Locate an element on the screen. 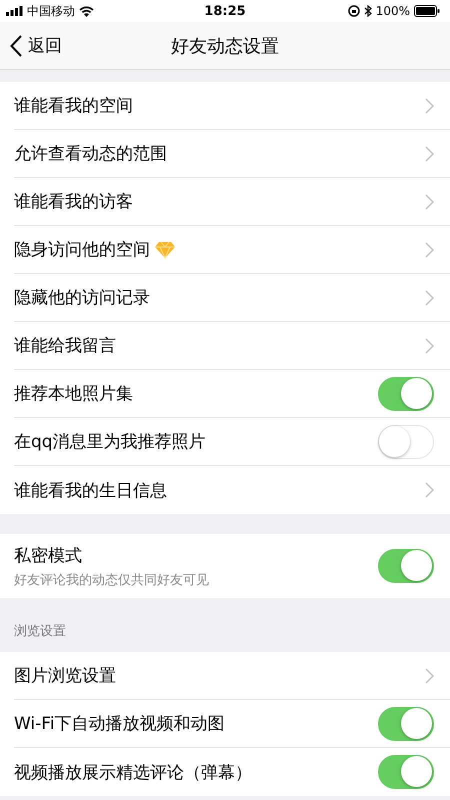 This screenshot has height=800, width=450. settings-row: 隐藏他的访问记录 is located at coordinates (232, 298).